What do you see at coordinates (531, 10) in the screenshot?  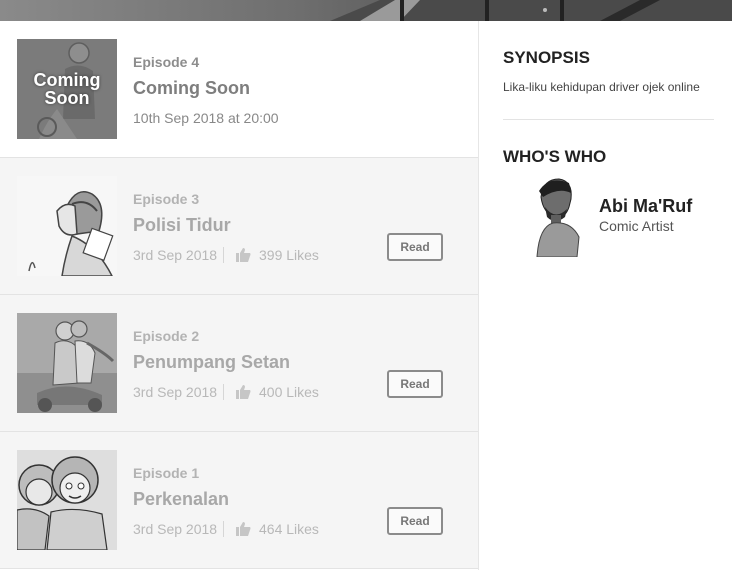 I see `banner-art` at bounding box center [531, 10].